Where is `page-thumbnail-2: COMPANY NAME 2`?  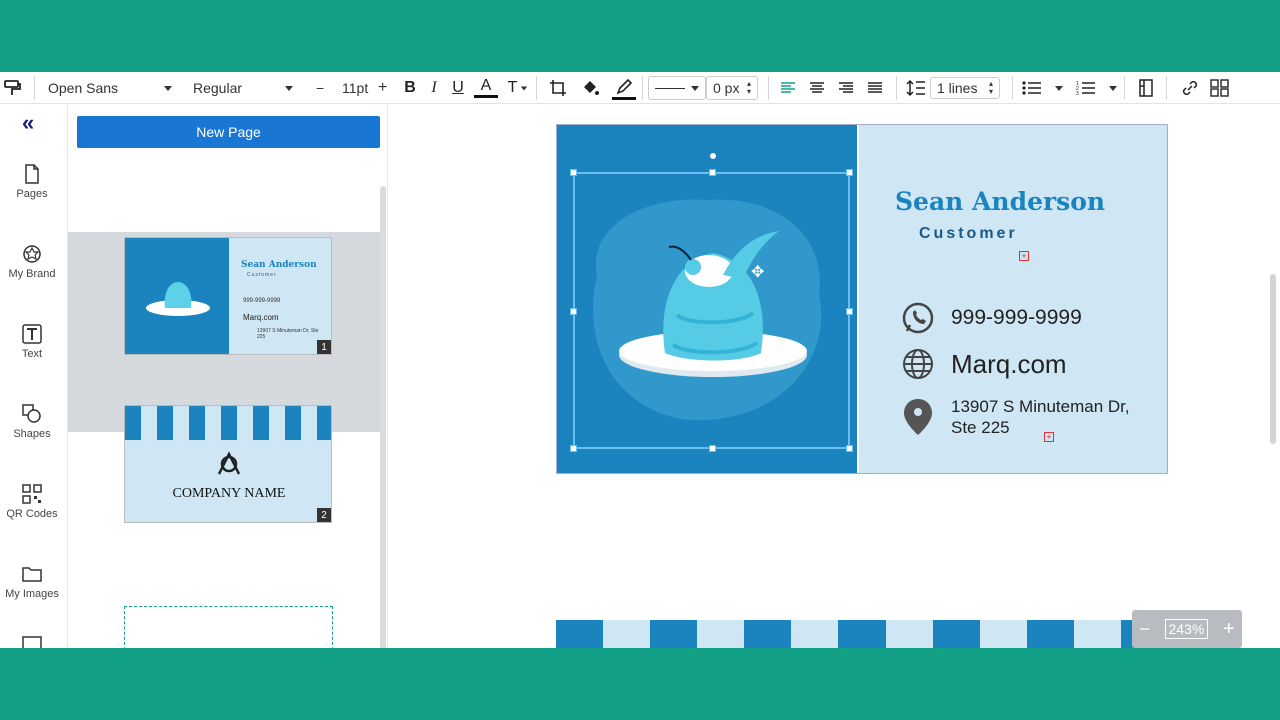 page-thumbnail-2: COMPANY NAME 2 is located at coordinates (228, 464).